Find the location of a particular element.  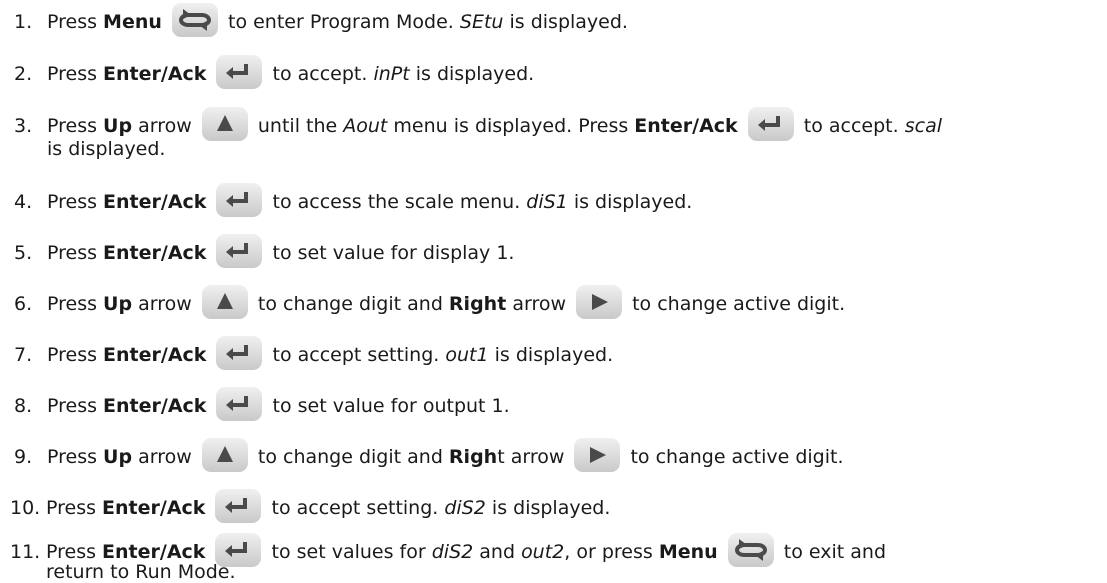

step-number: 10. is located at coordinates (25, 508).